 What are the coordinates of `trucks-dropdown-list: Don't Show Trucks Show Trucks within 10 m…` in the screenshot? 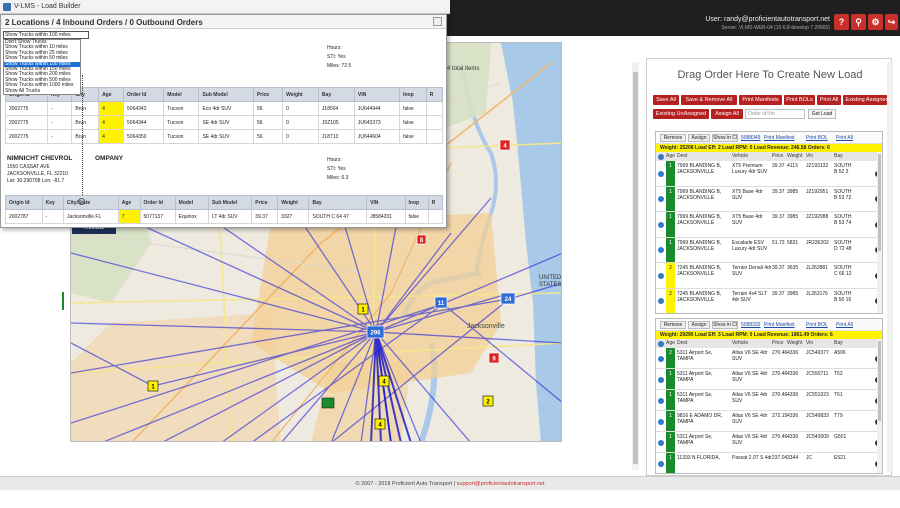 It's located at (42, 67).